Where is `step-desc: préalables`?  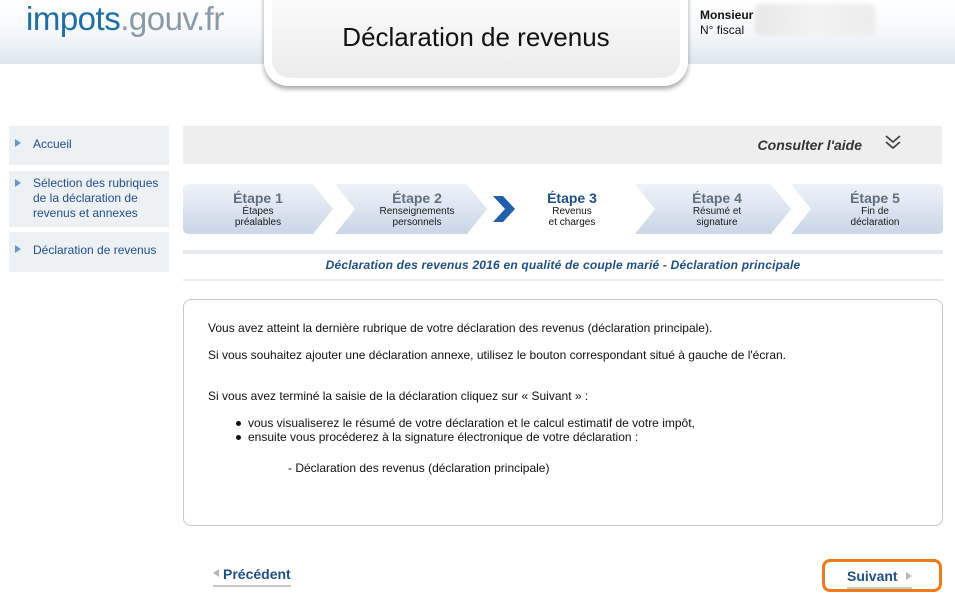 step-desc: préalables is located at coordinates (258, 222).